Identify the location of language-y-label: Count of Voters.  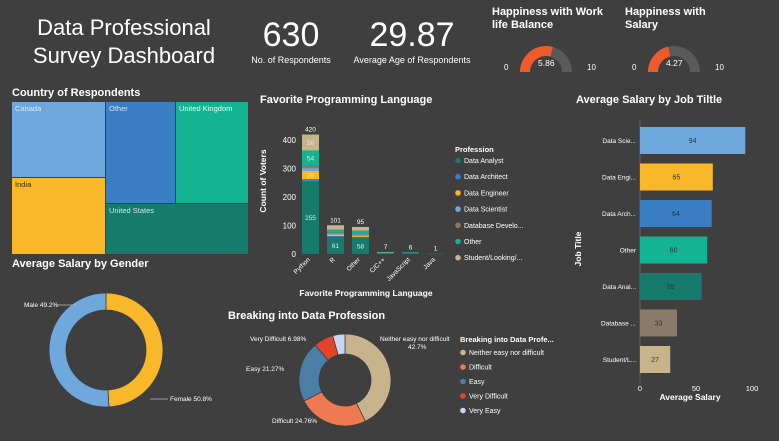
(263, 180).